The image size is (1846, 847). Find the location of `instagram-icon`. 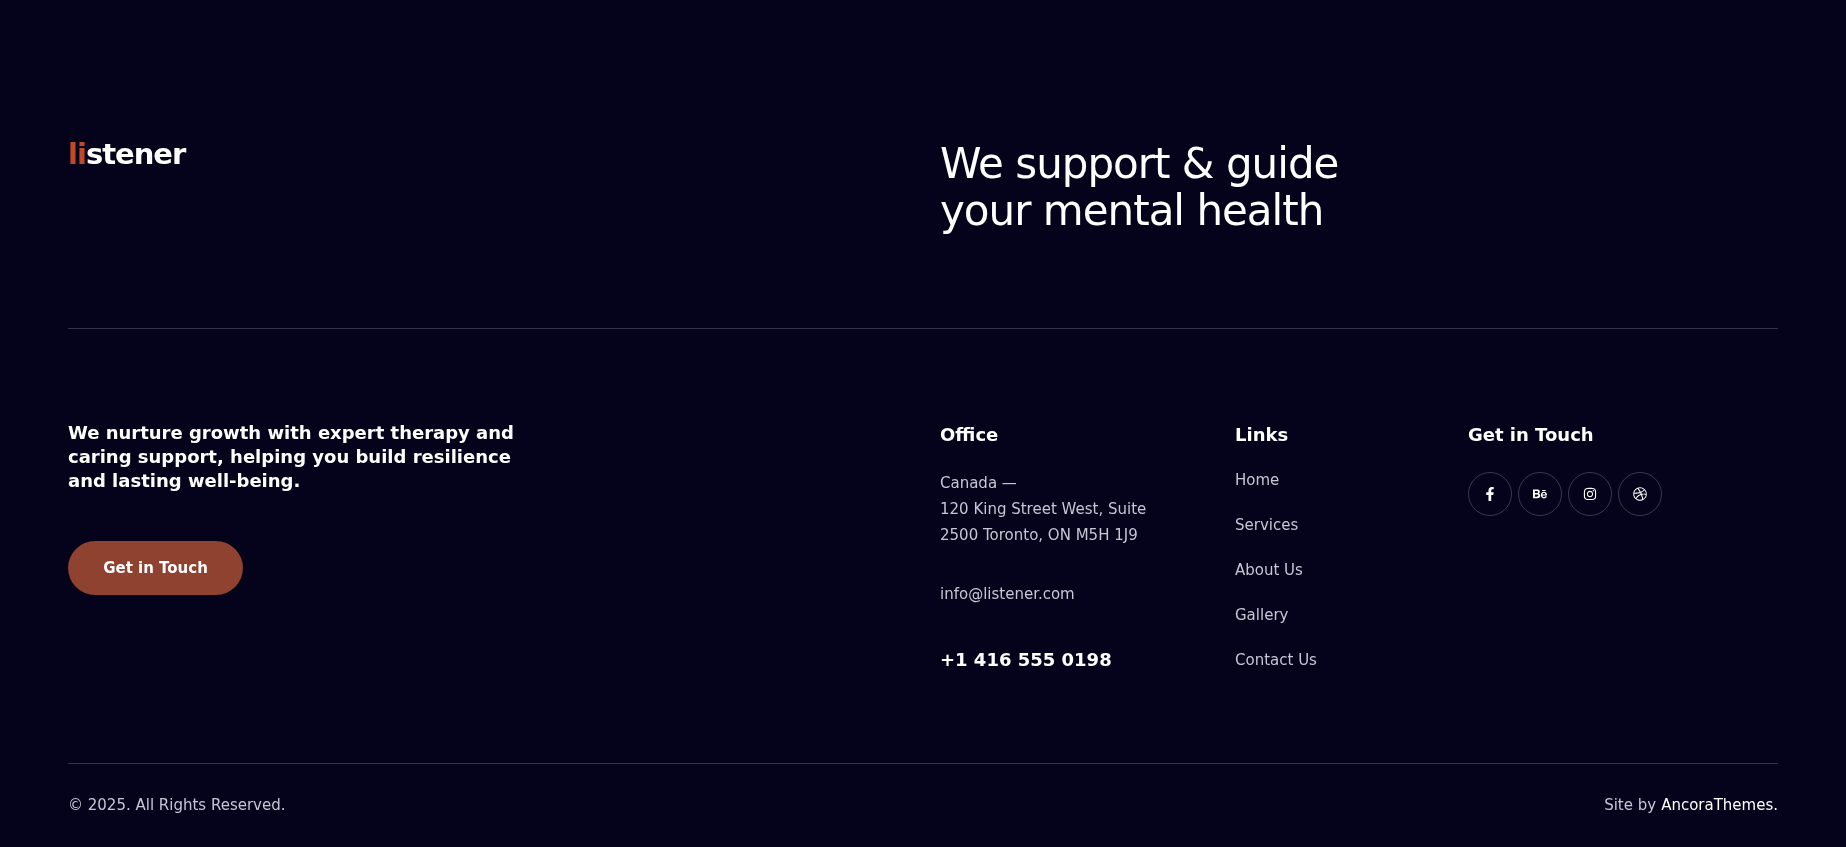

instagram-icon is located at coordinates (1590, 494).